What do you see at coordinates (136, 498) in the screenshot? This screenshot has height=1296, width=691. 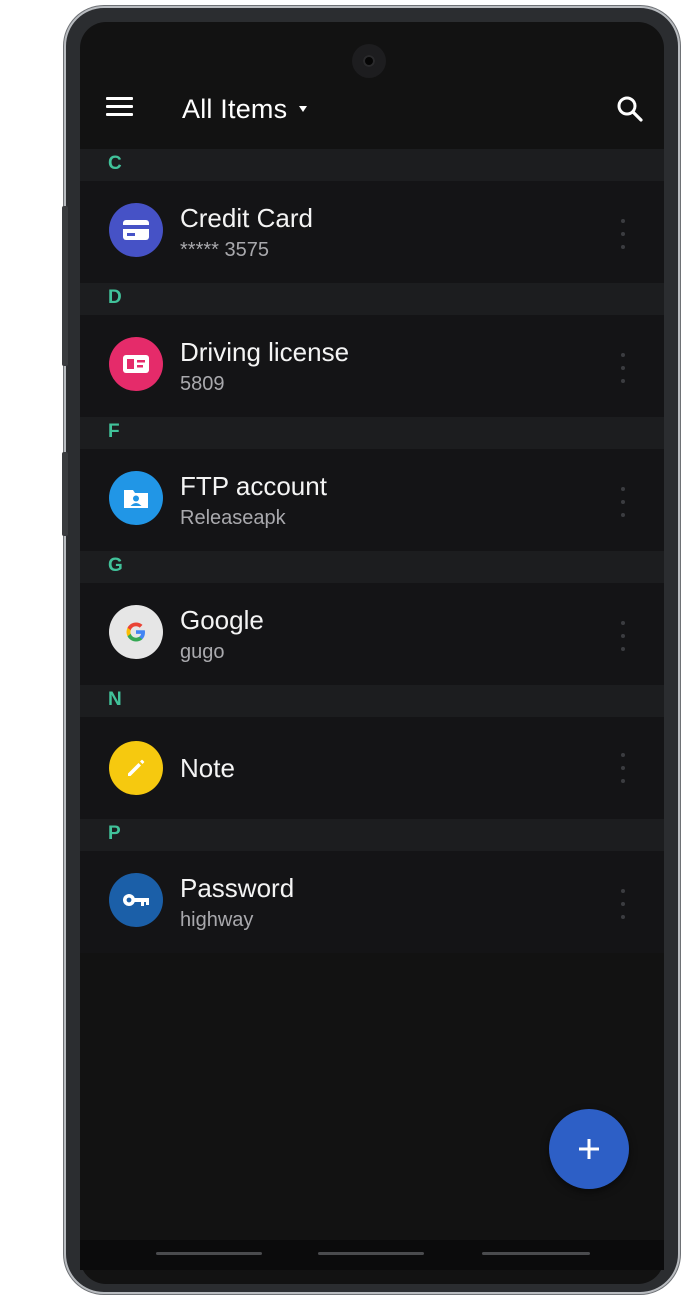 I see `folder-account-icon` at bounding box center [136, 498].